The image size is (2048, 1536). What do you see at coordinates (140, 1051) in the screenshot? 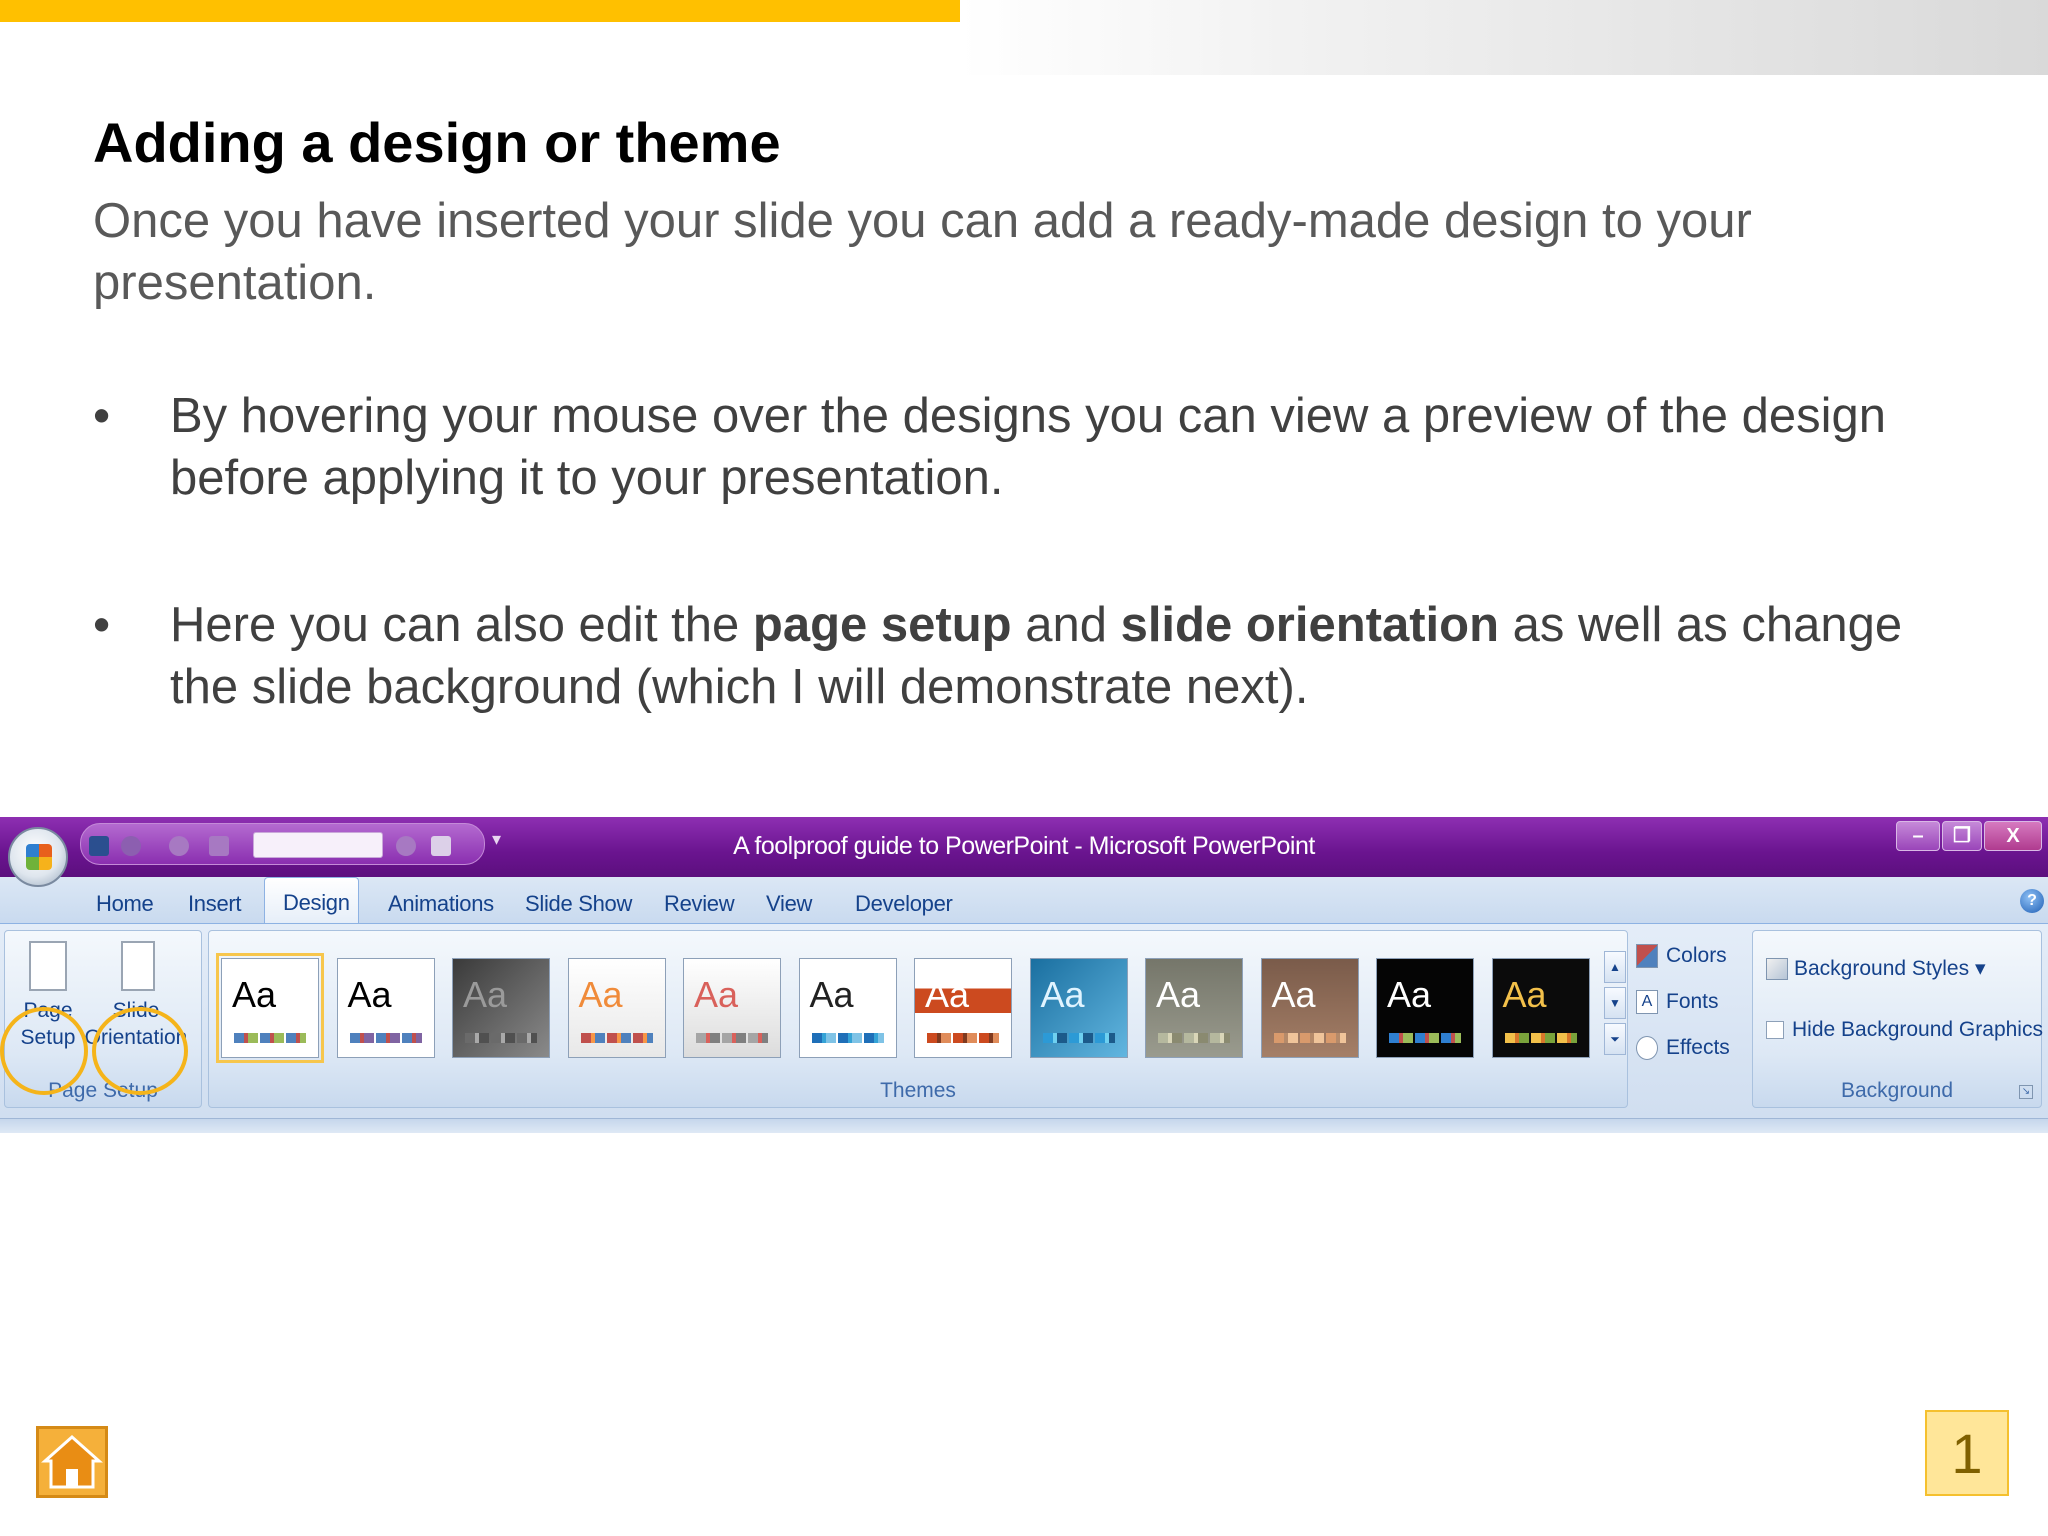
I see `highlight-circle-slide-orientation` at bounding box center [140, 1051].